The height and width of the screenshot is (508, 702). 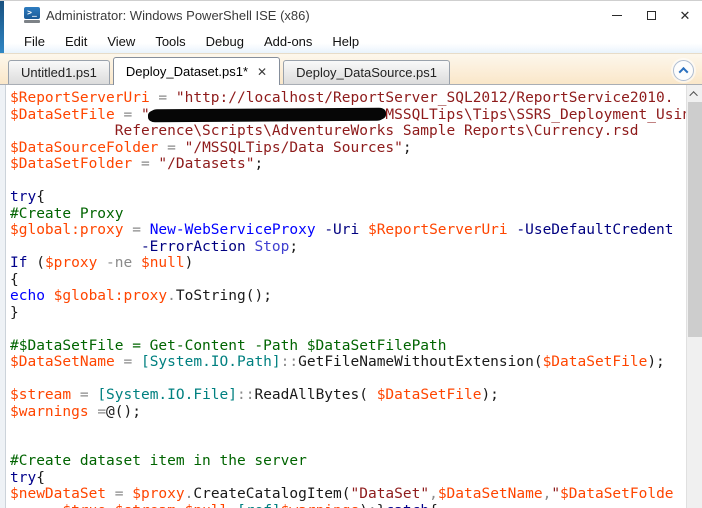 I want to click on scroll-up-button, so click(x=694, y=93).